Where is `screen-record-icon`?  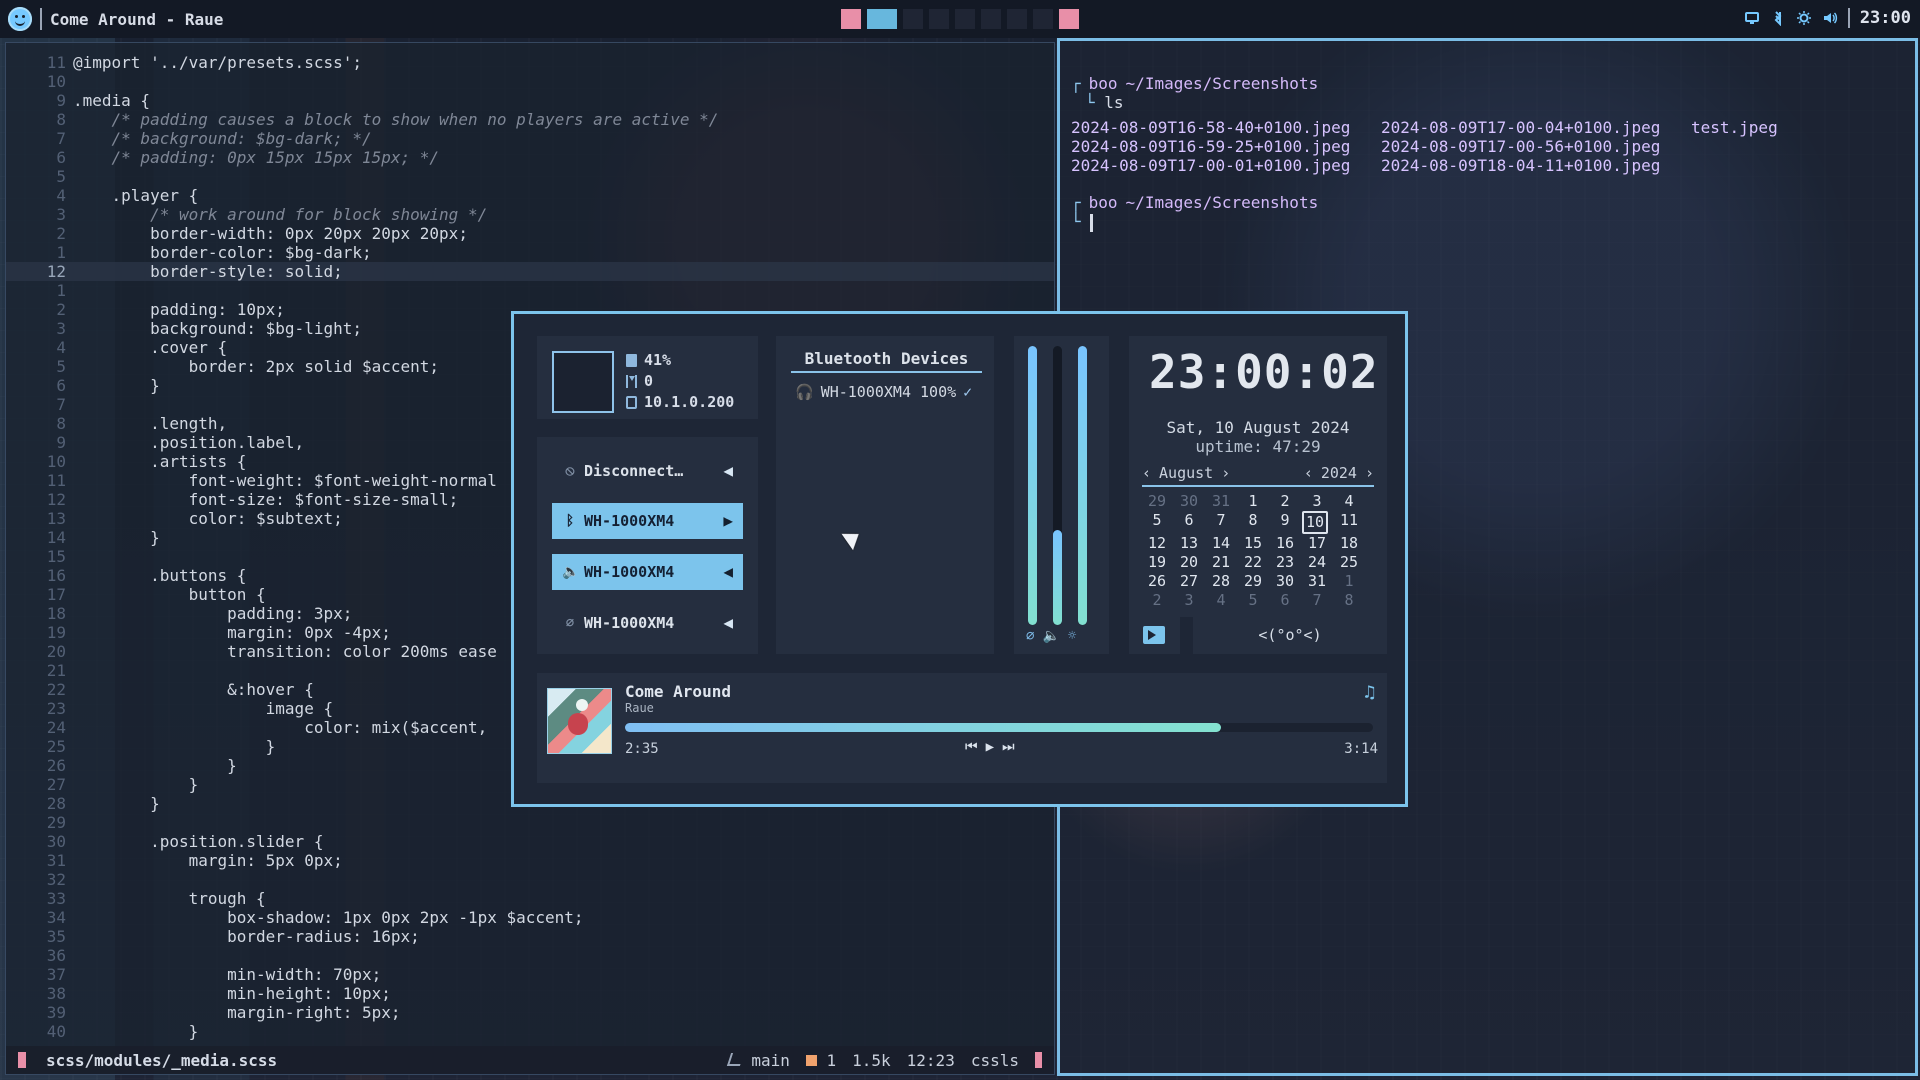 screen-record-icon is located at coordinates (1154, 635).